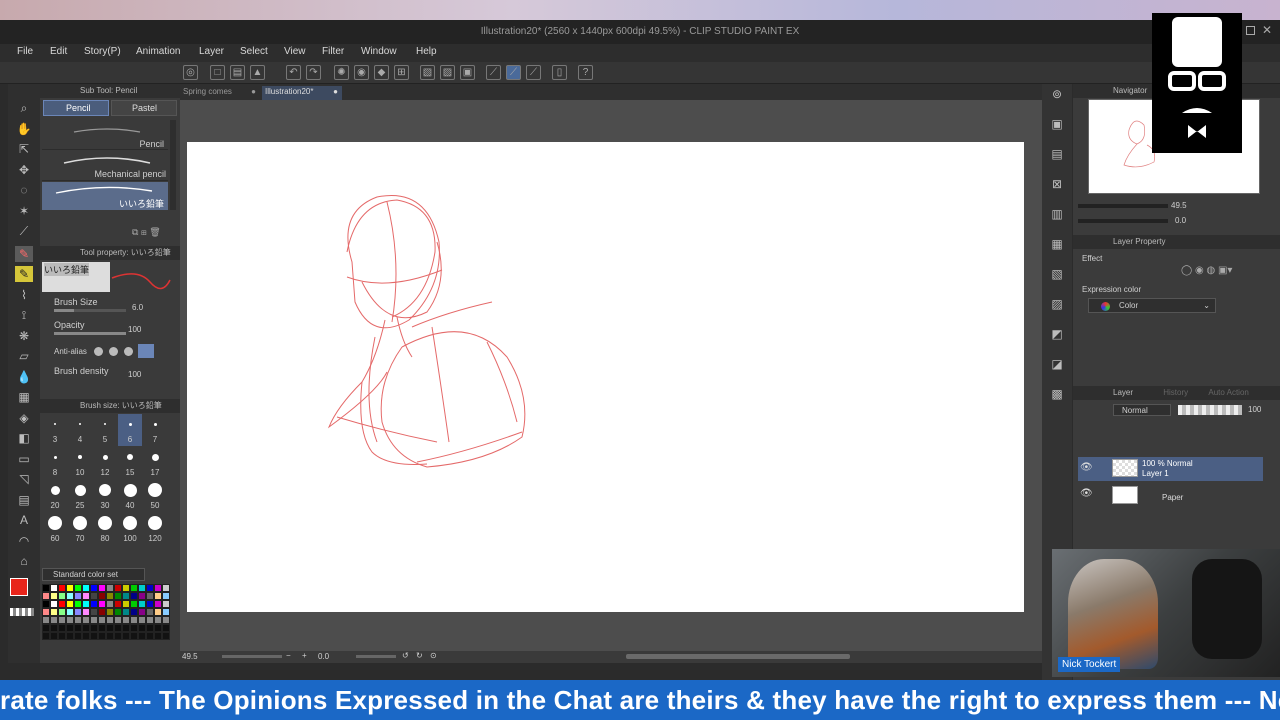 Image resolution: width=1280 pixels, height=720 pixels. Describe the element at coordinates (1057, 184) in the screenshot. I see `close-panel-icon: ⊠` at that location.